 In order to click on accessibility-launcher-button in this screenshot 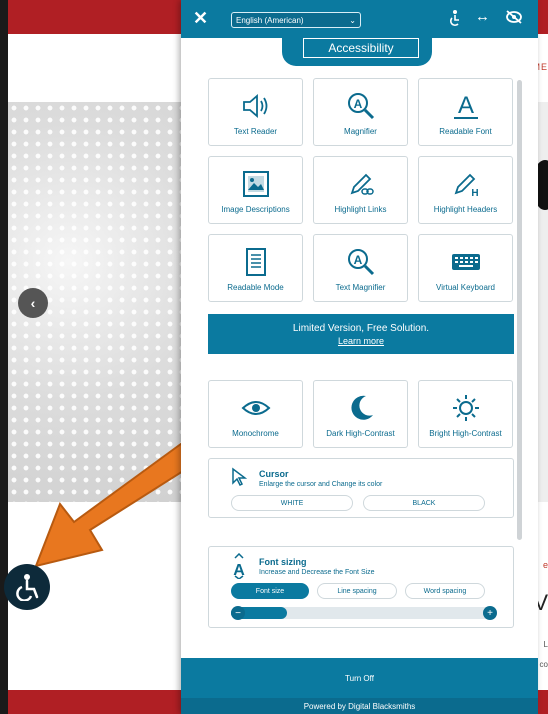, I will do `click(27, 587)`.